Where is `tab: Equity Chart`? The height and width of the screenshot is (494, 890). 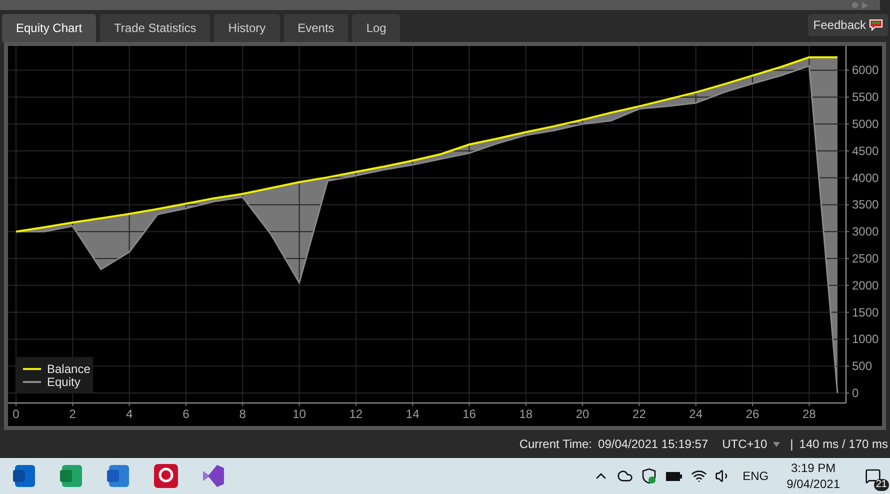
tab: Equity Chart is located at coordinates (49, 28).